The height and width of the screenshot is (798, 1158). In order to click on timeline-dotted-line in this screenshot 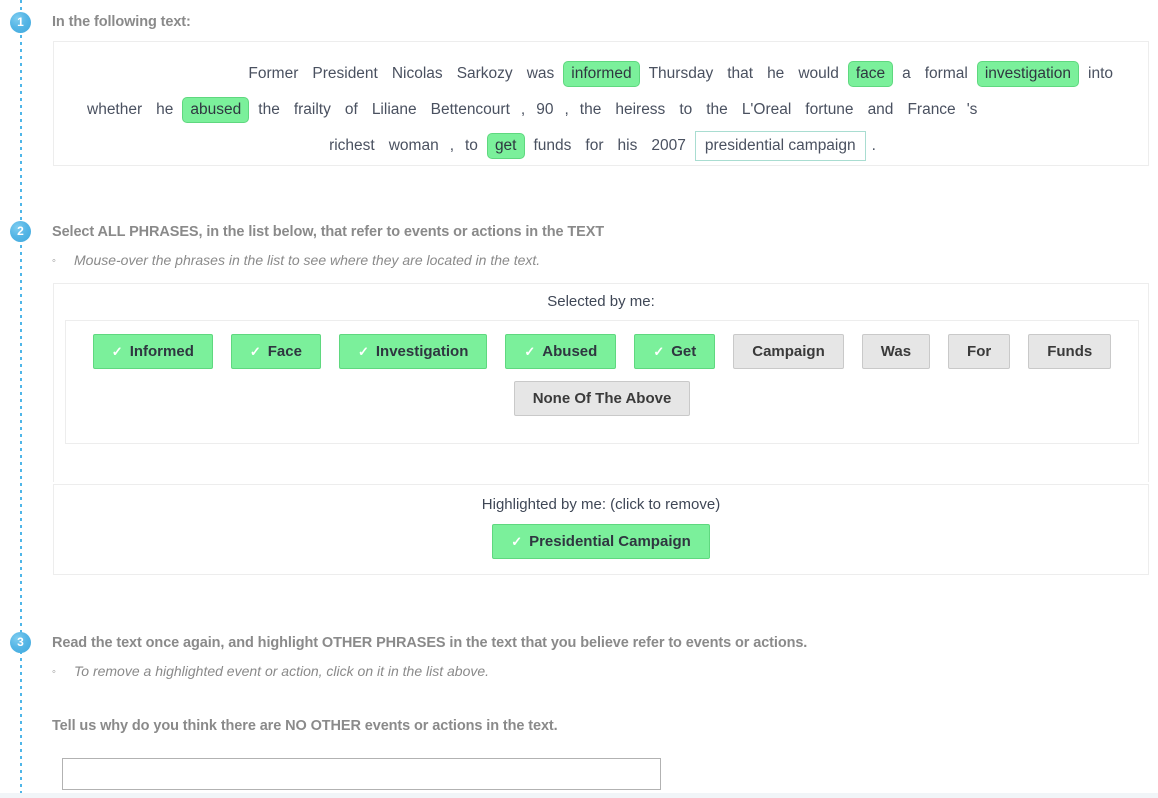, I will do `click(21, 399)`.